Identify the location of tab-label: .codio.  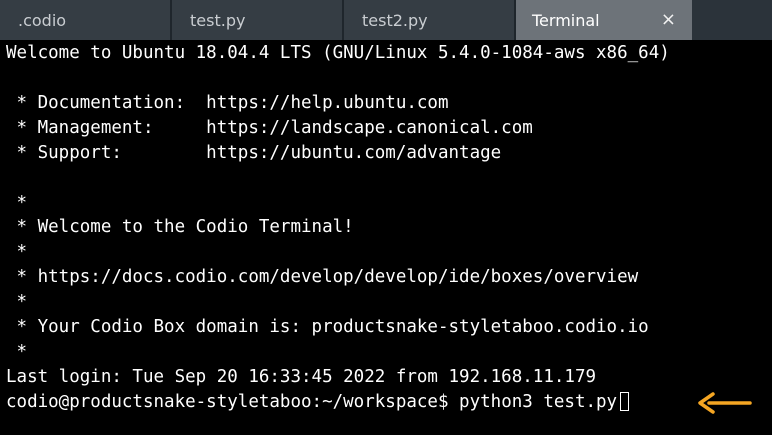
(42, 20).